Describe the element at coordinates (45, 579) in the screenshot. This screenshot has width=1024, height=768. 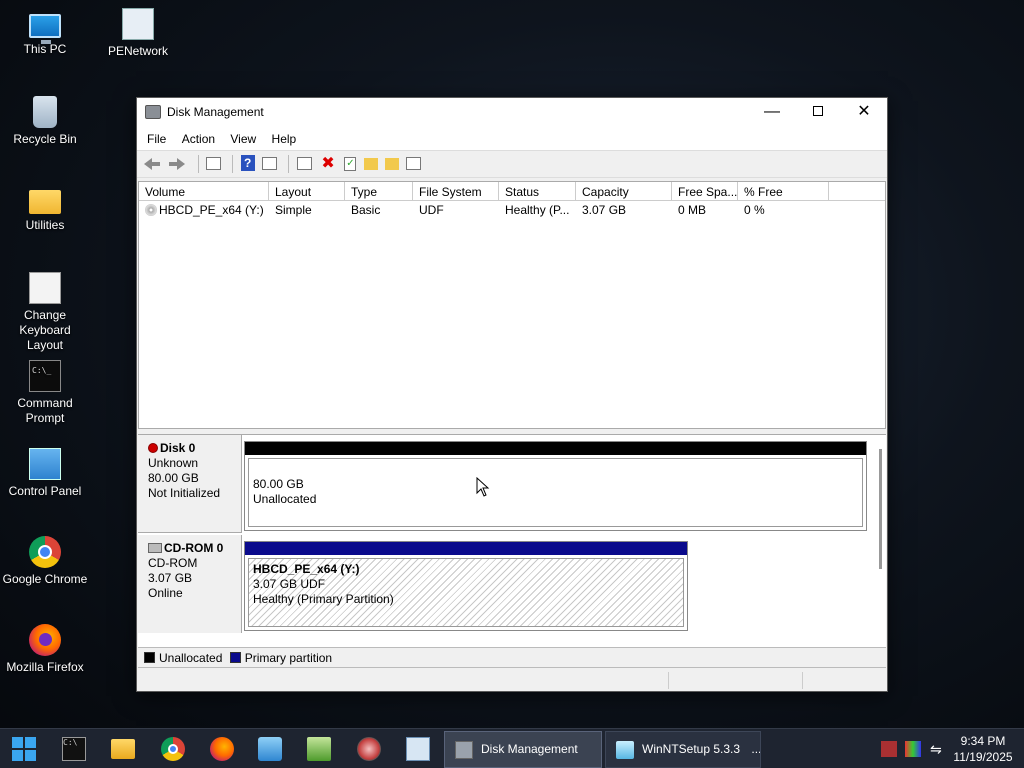
I see `desktop-icon-label: Google Chrome` at that location.